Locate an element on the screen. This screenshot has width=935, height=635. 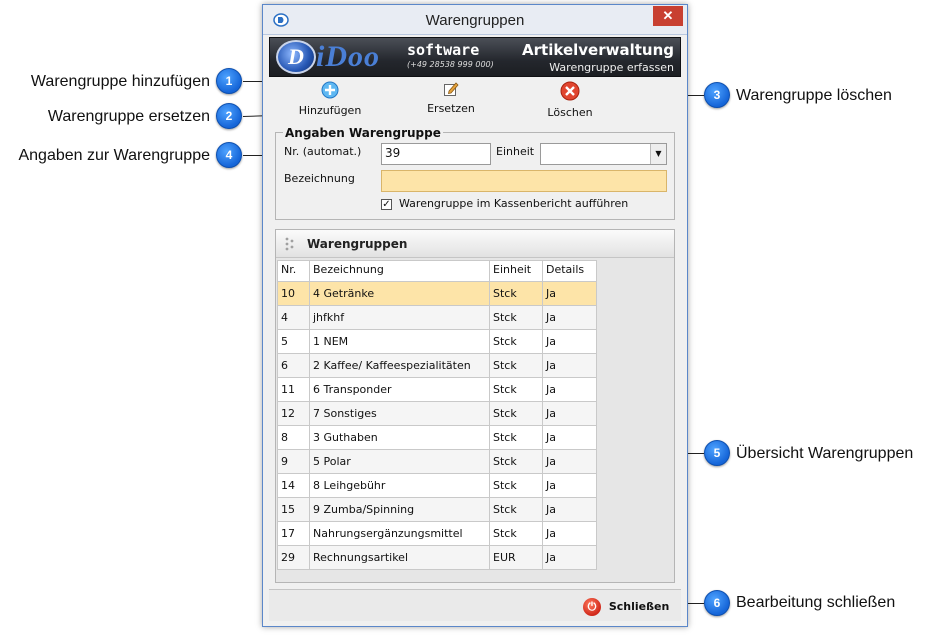
power-icon: ⏻ is located at coordinates (592, 607).